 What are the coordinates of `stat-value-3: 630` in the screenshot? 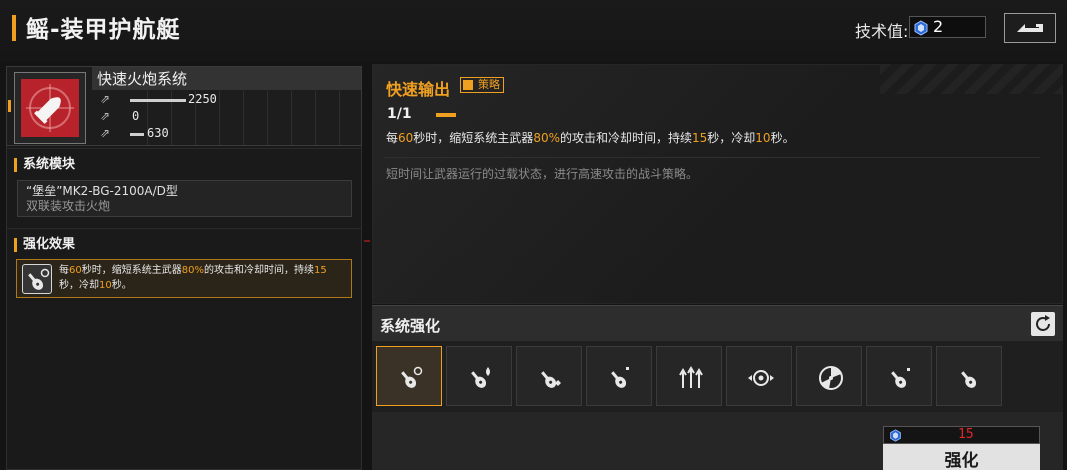 It's located at (158, 133).